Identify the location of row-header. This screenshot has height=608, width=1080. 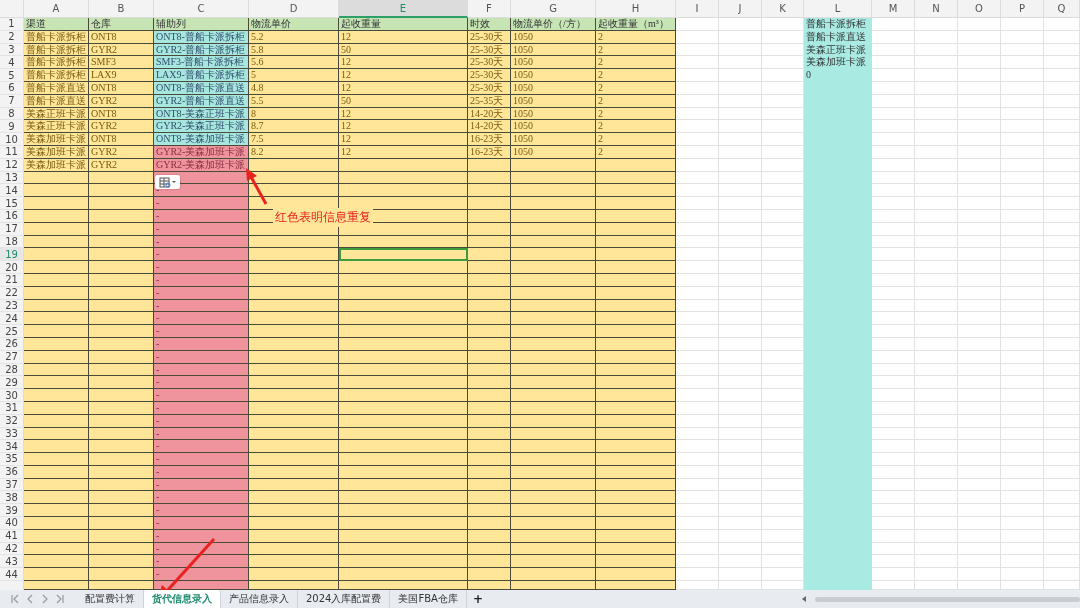
(12, 585).